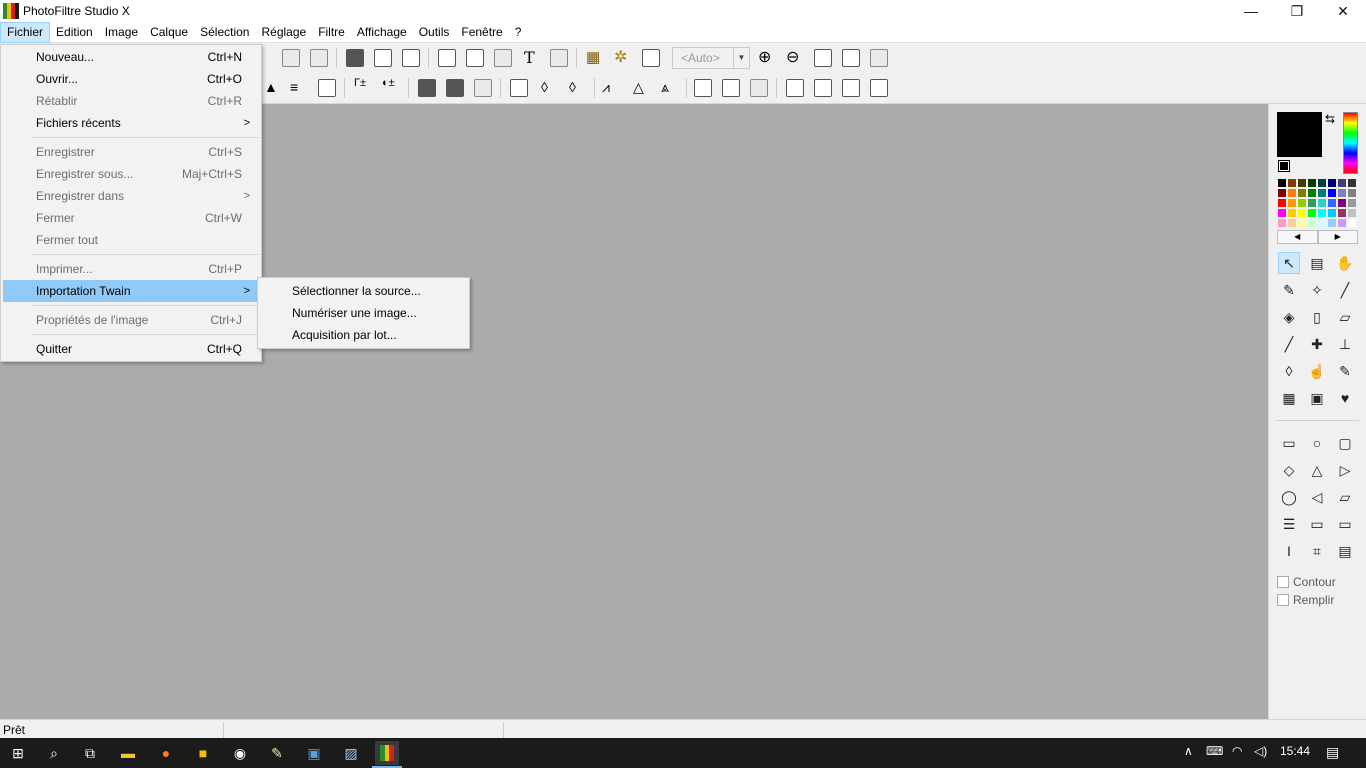  What do you see at coordinates (1317, 443) in the screenshot?
I see `ellipse-shape-icon: ○` at bounding box center [1317, 443].